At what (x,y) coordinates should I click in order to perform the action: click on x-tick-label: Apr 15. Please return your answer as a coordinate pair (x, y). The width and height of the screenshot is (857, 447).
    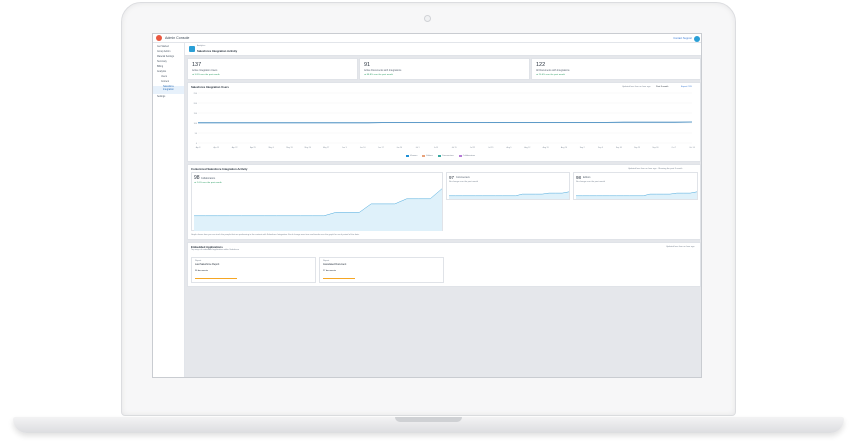
    Looking at the image, I should click on (217, 147).